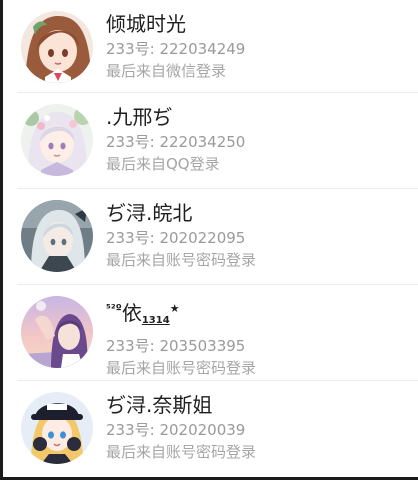 This screenshot has height=480, width=418. I want to click on account-name-prefix: ⁵²º, so click(114, 308).